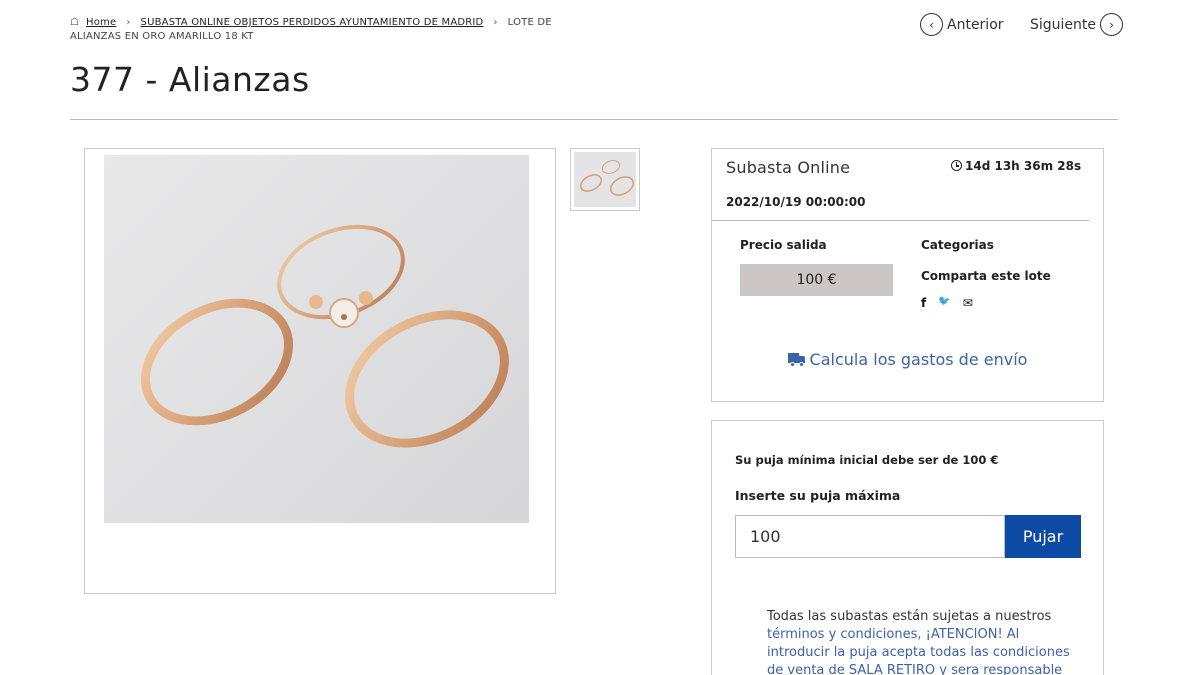 The width and height of the screenshot is (1200, 675). Describe the element at coordinates (75, 22) in the screenshot. I see `home-icon: ☖` at that location.